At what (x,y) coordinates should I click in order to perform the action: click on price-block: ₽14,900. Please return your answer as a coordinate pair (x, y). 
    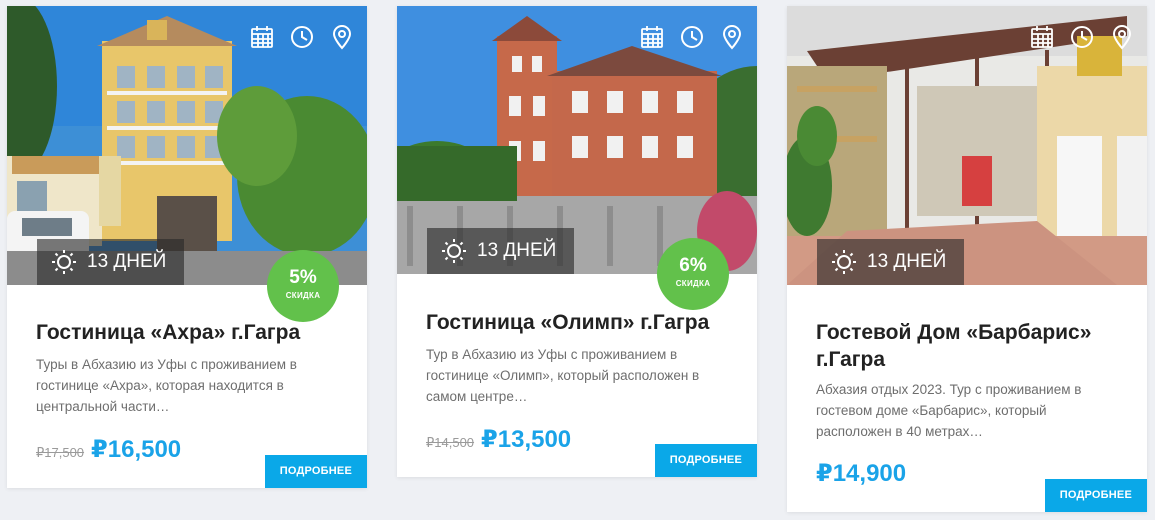
    Looking at the image, I should click on (861, 473).